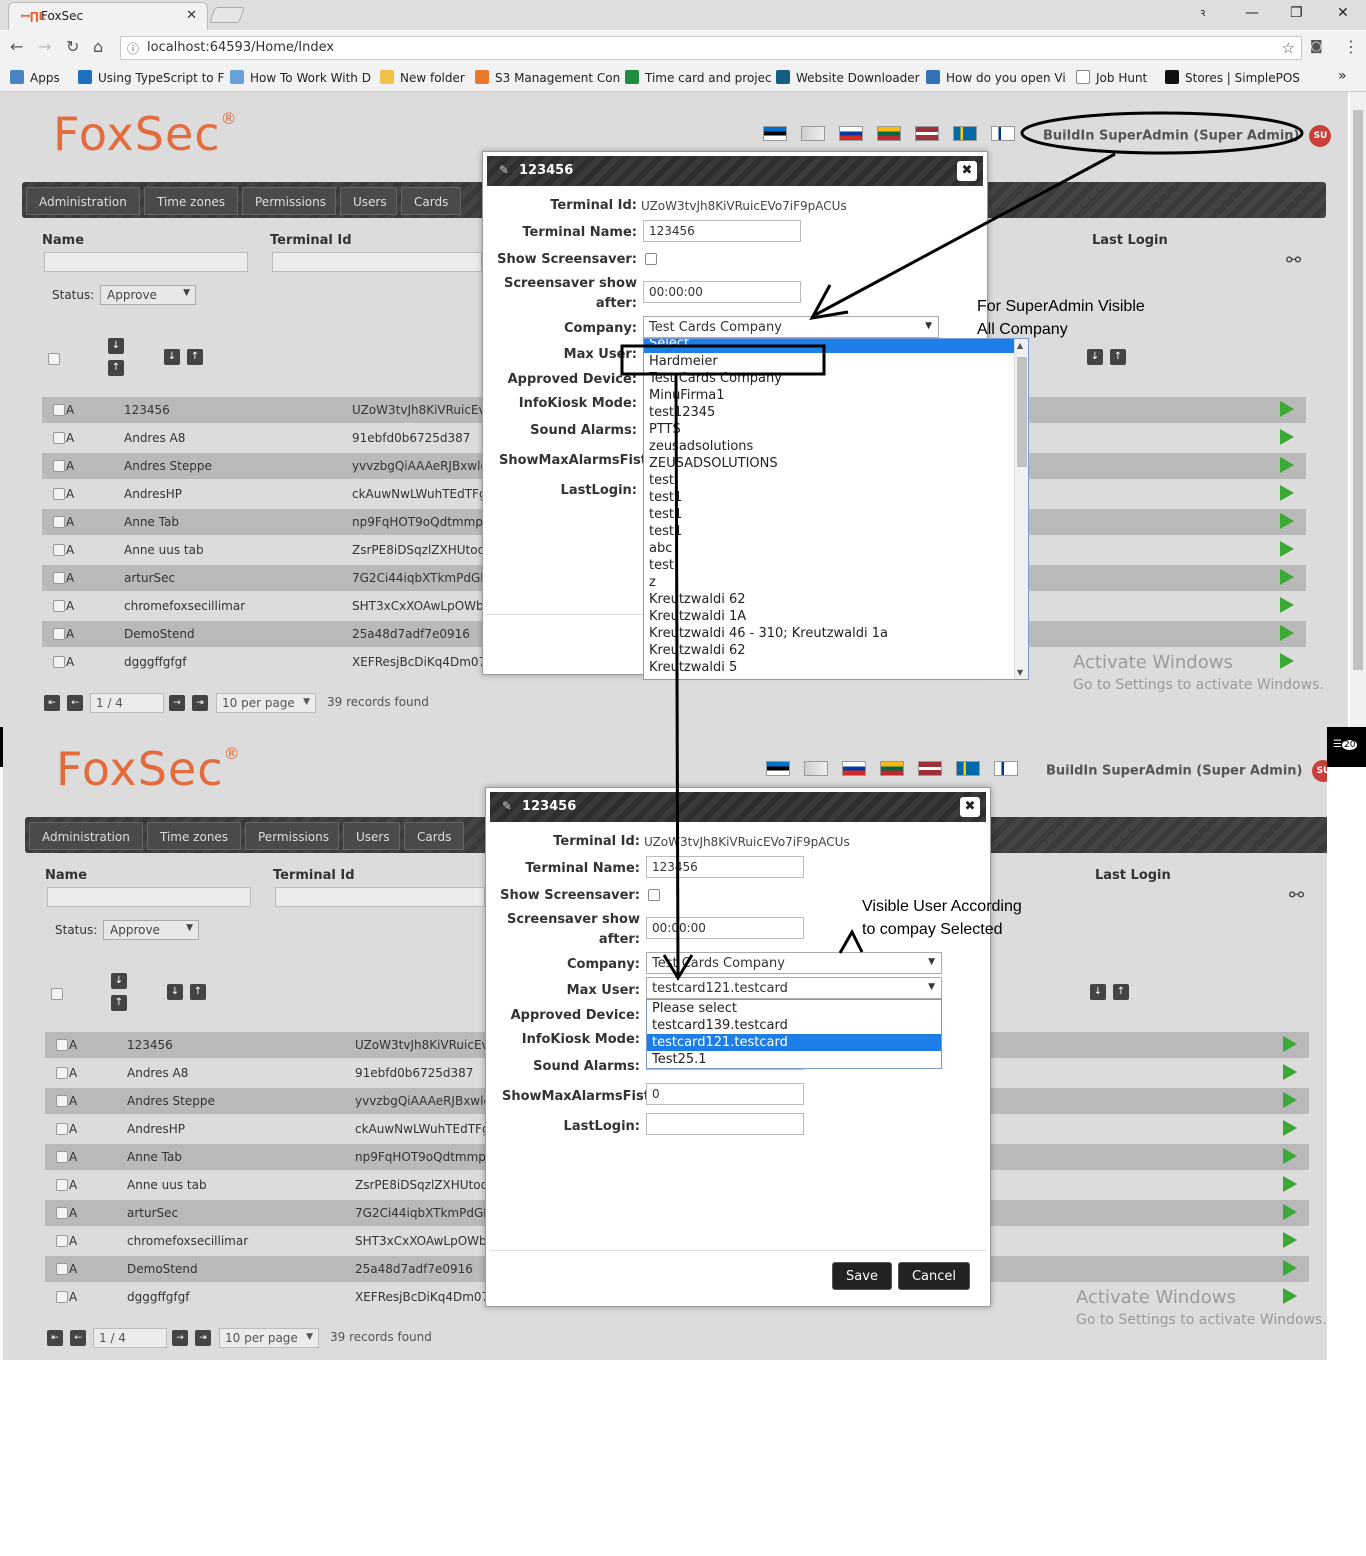 The width and height of the screenshot is (1366, 1556). I want to click on annotation-bottom-line1: Visible User According, so click(942, 906).